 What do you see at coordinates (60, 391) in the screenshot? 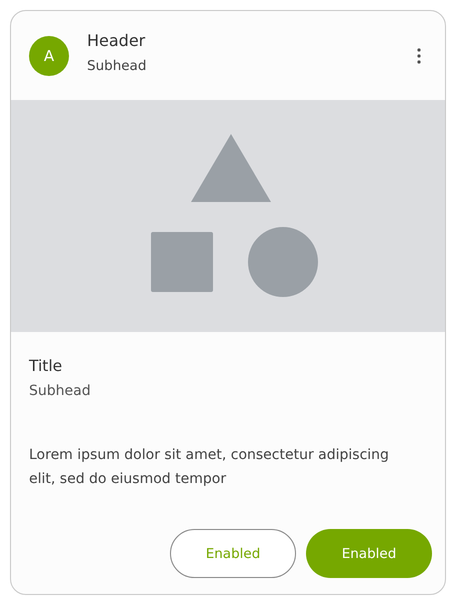
I see `card-subhead: Subhead` at bounding box center [60, 391].